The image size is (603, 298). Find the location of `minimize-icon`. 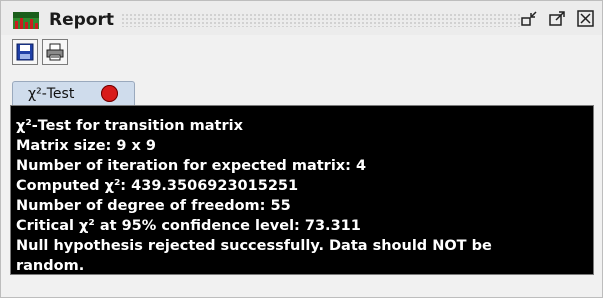

minimize-icon is located at coordinates (529, 18).